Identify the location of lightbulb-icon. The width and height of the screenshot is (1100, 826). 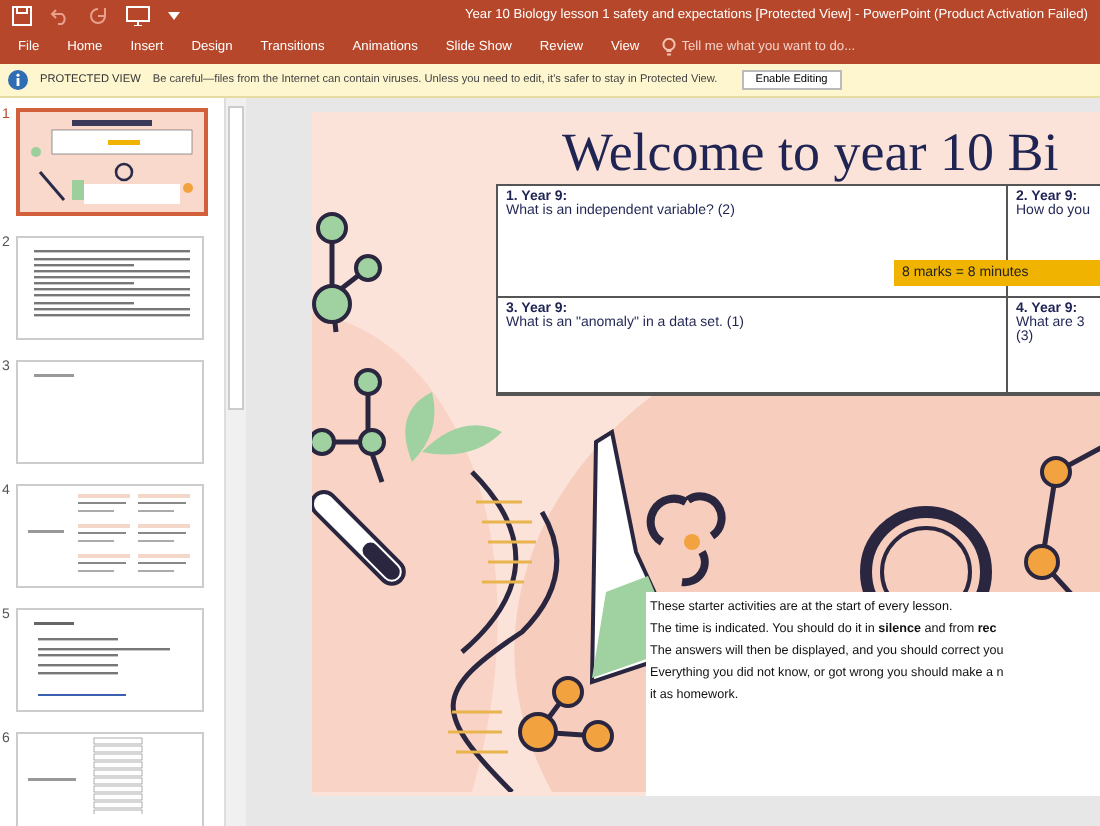
(668, 47).